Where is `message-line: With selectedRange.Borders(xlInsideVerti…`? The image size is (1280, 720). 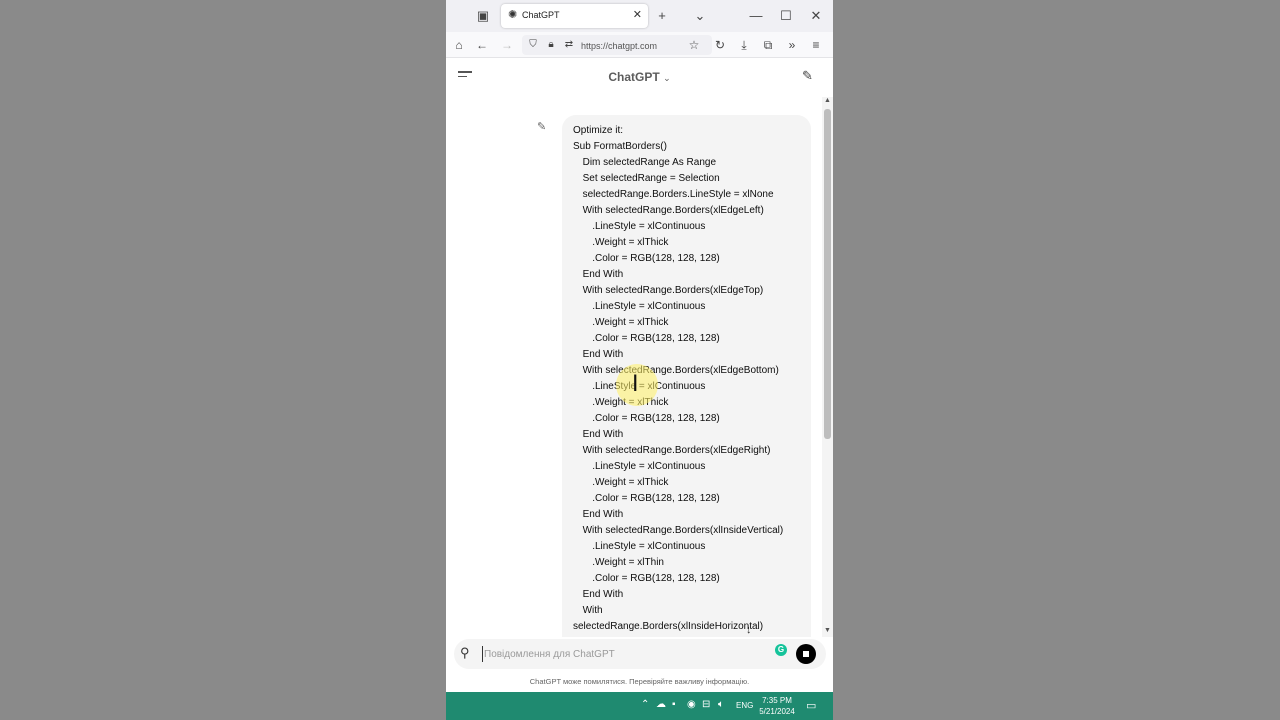 message-line: With selectedRange.Borders(xlInsideVerti… is located at coordinates (683, 530).